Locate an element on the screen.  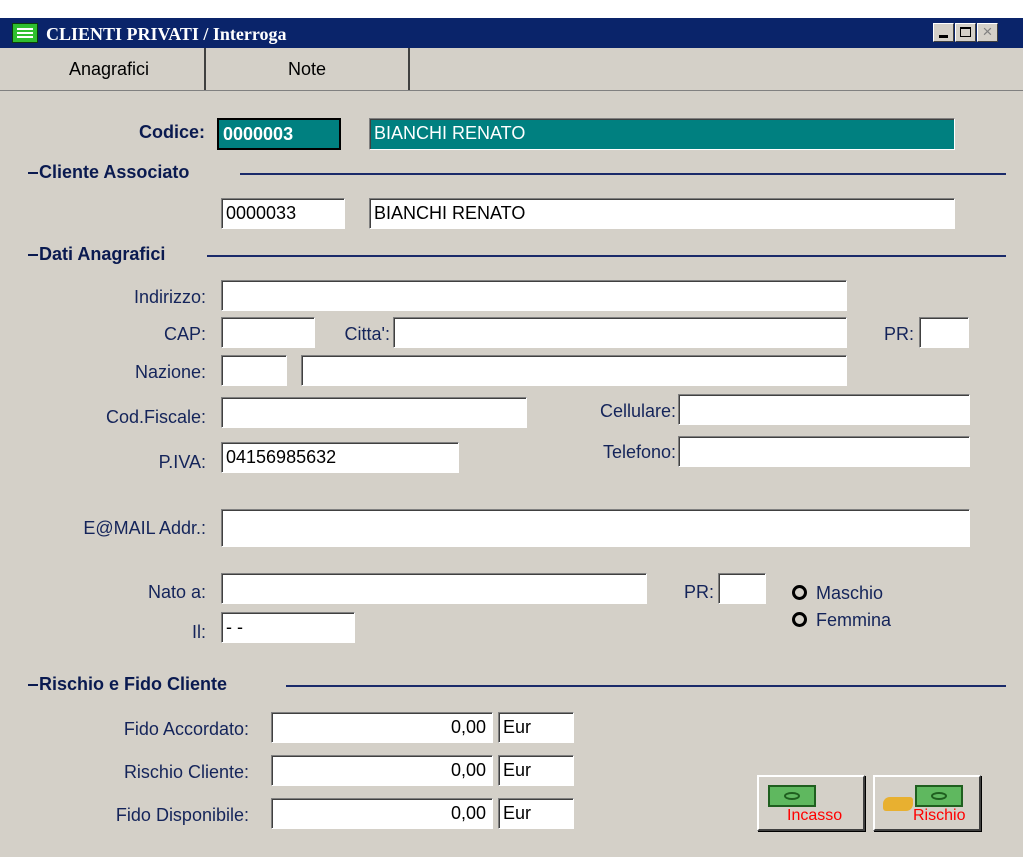
nato-label: Nato a: is located at coordinates (176, 592).